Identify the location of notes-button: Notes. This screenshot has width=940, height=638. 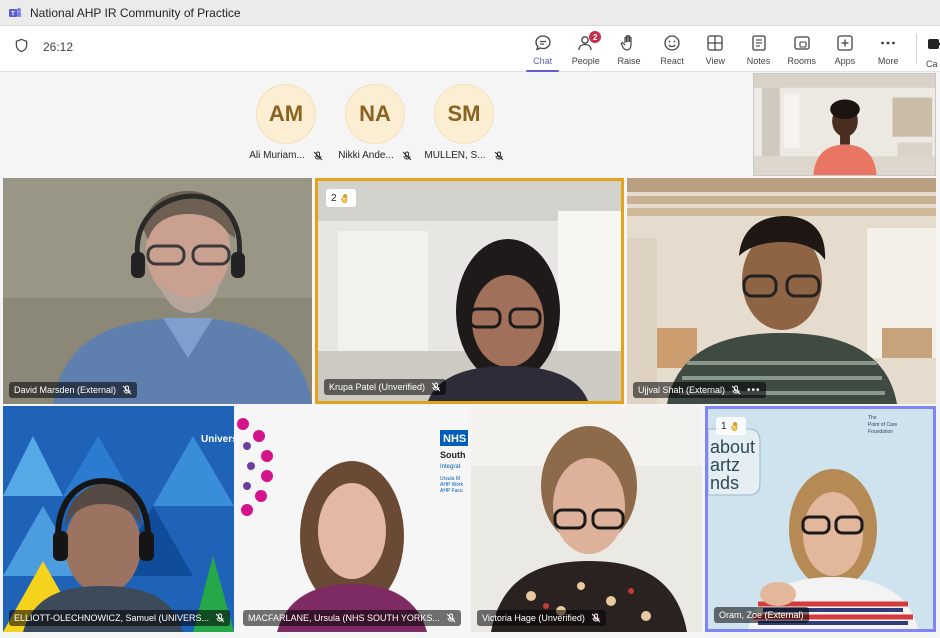
(758, 50).